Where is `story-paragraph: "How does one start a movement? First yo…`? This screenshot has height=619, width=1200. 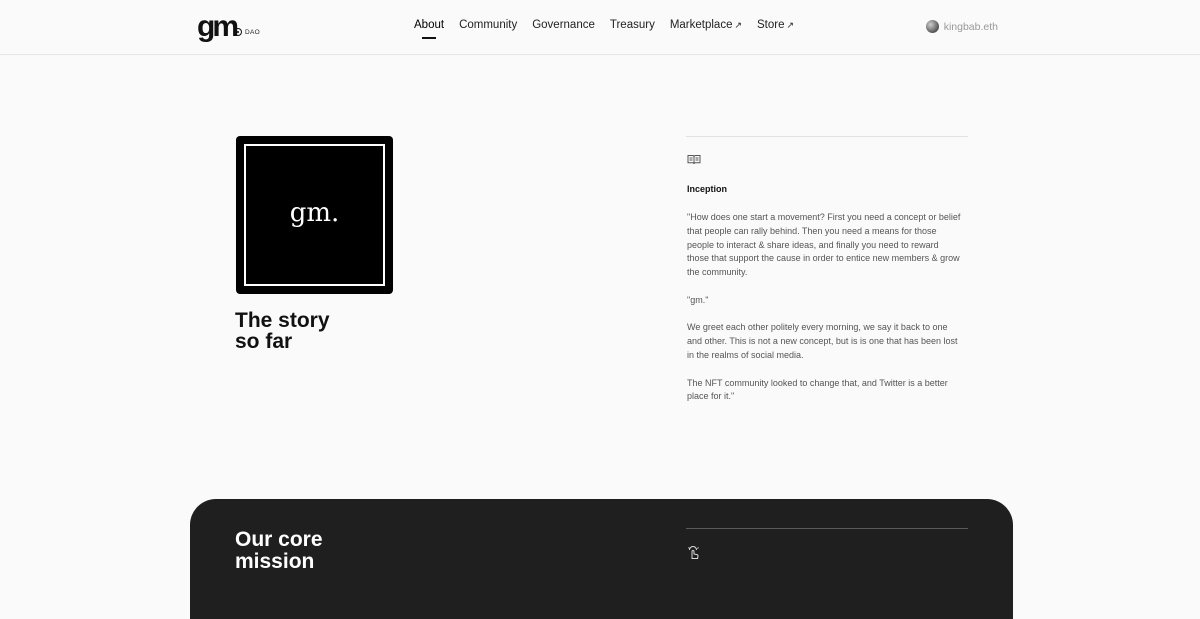 story-paragraph: "How does one start a movement? First yo… is located at coordinates (824, 245).